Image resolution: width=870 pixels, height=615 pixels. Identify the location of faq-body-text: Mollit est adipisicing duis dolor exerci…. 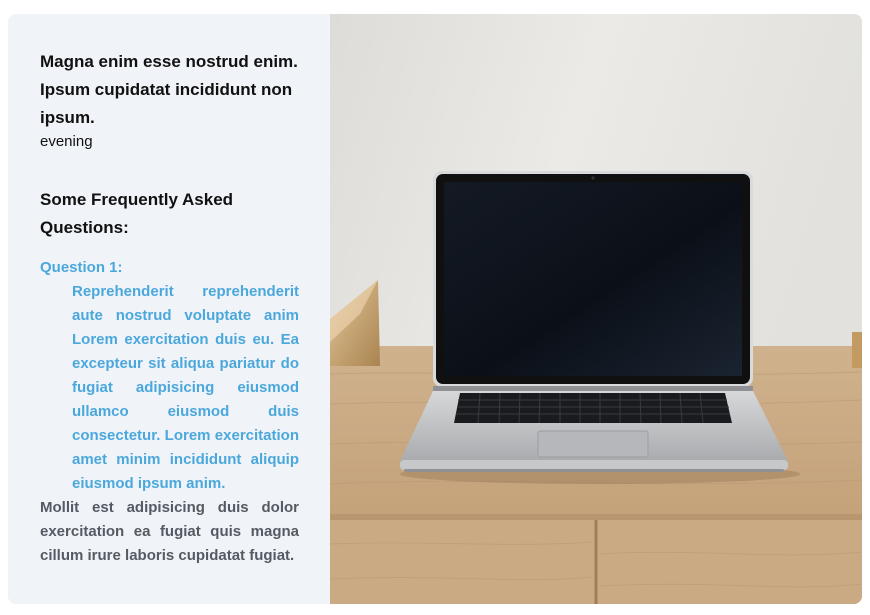
(169, 531).